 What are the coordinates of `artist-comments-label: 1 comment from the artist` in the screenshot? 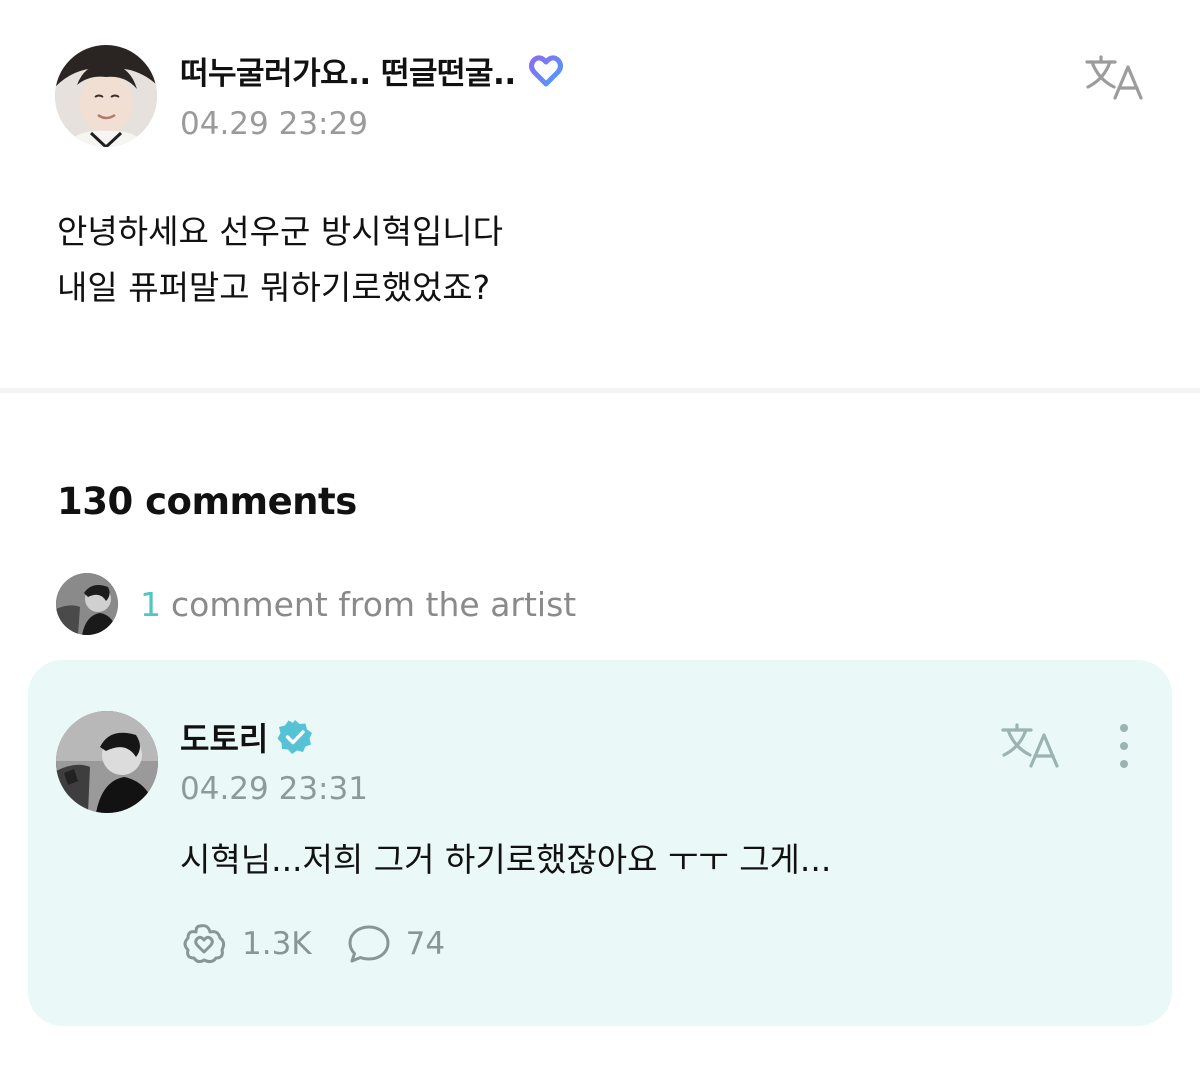 It's located at (358, 604).